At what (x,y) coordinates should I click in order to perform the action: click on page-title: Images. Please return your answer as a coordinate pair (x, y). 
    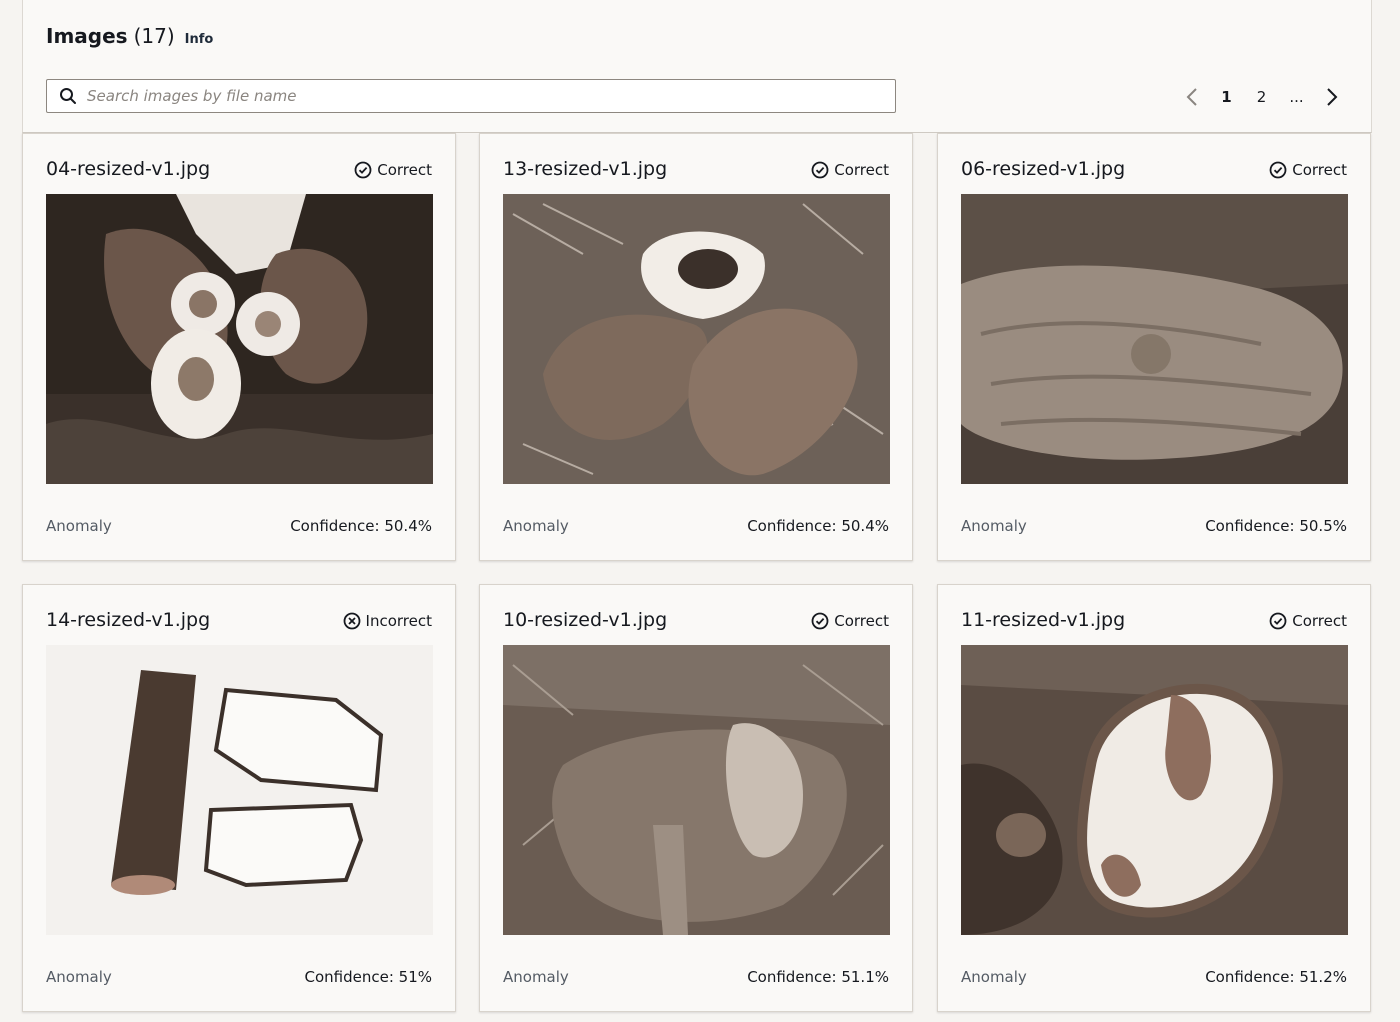
    Looking at the image, I should click on (87, 36).